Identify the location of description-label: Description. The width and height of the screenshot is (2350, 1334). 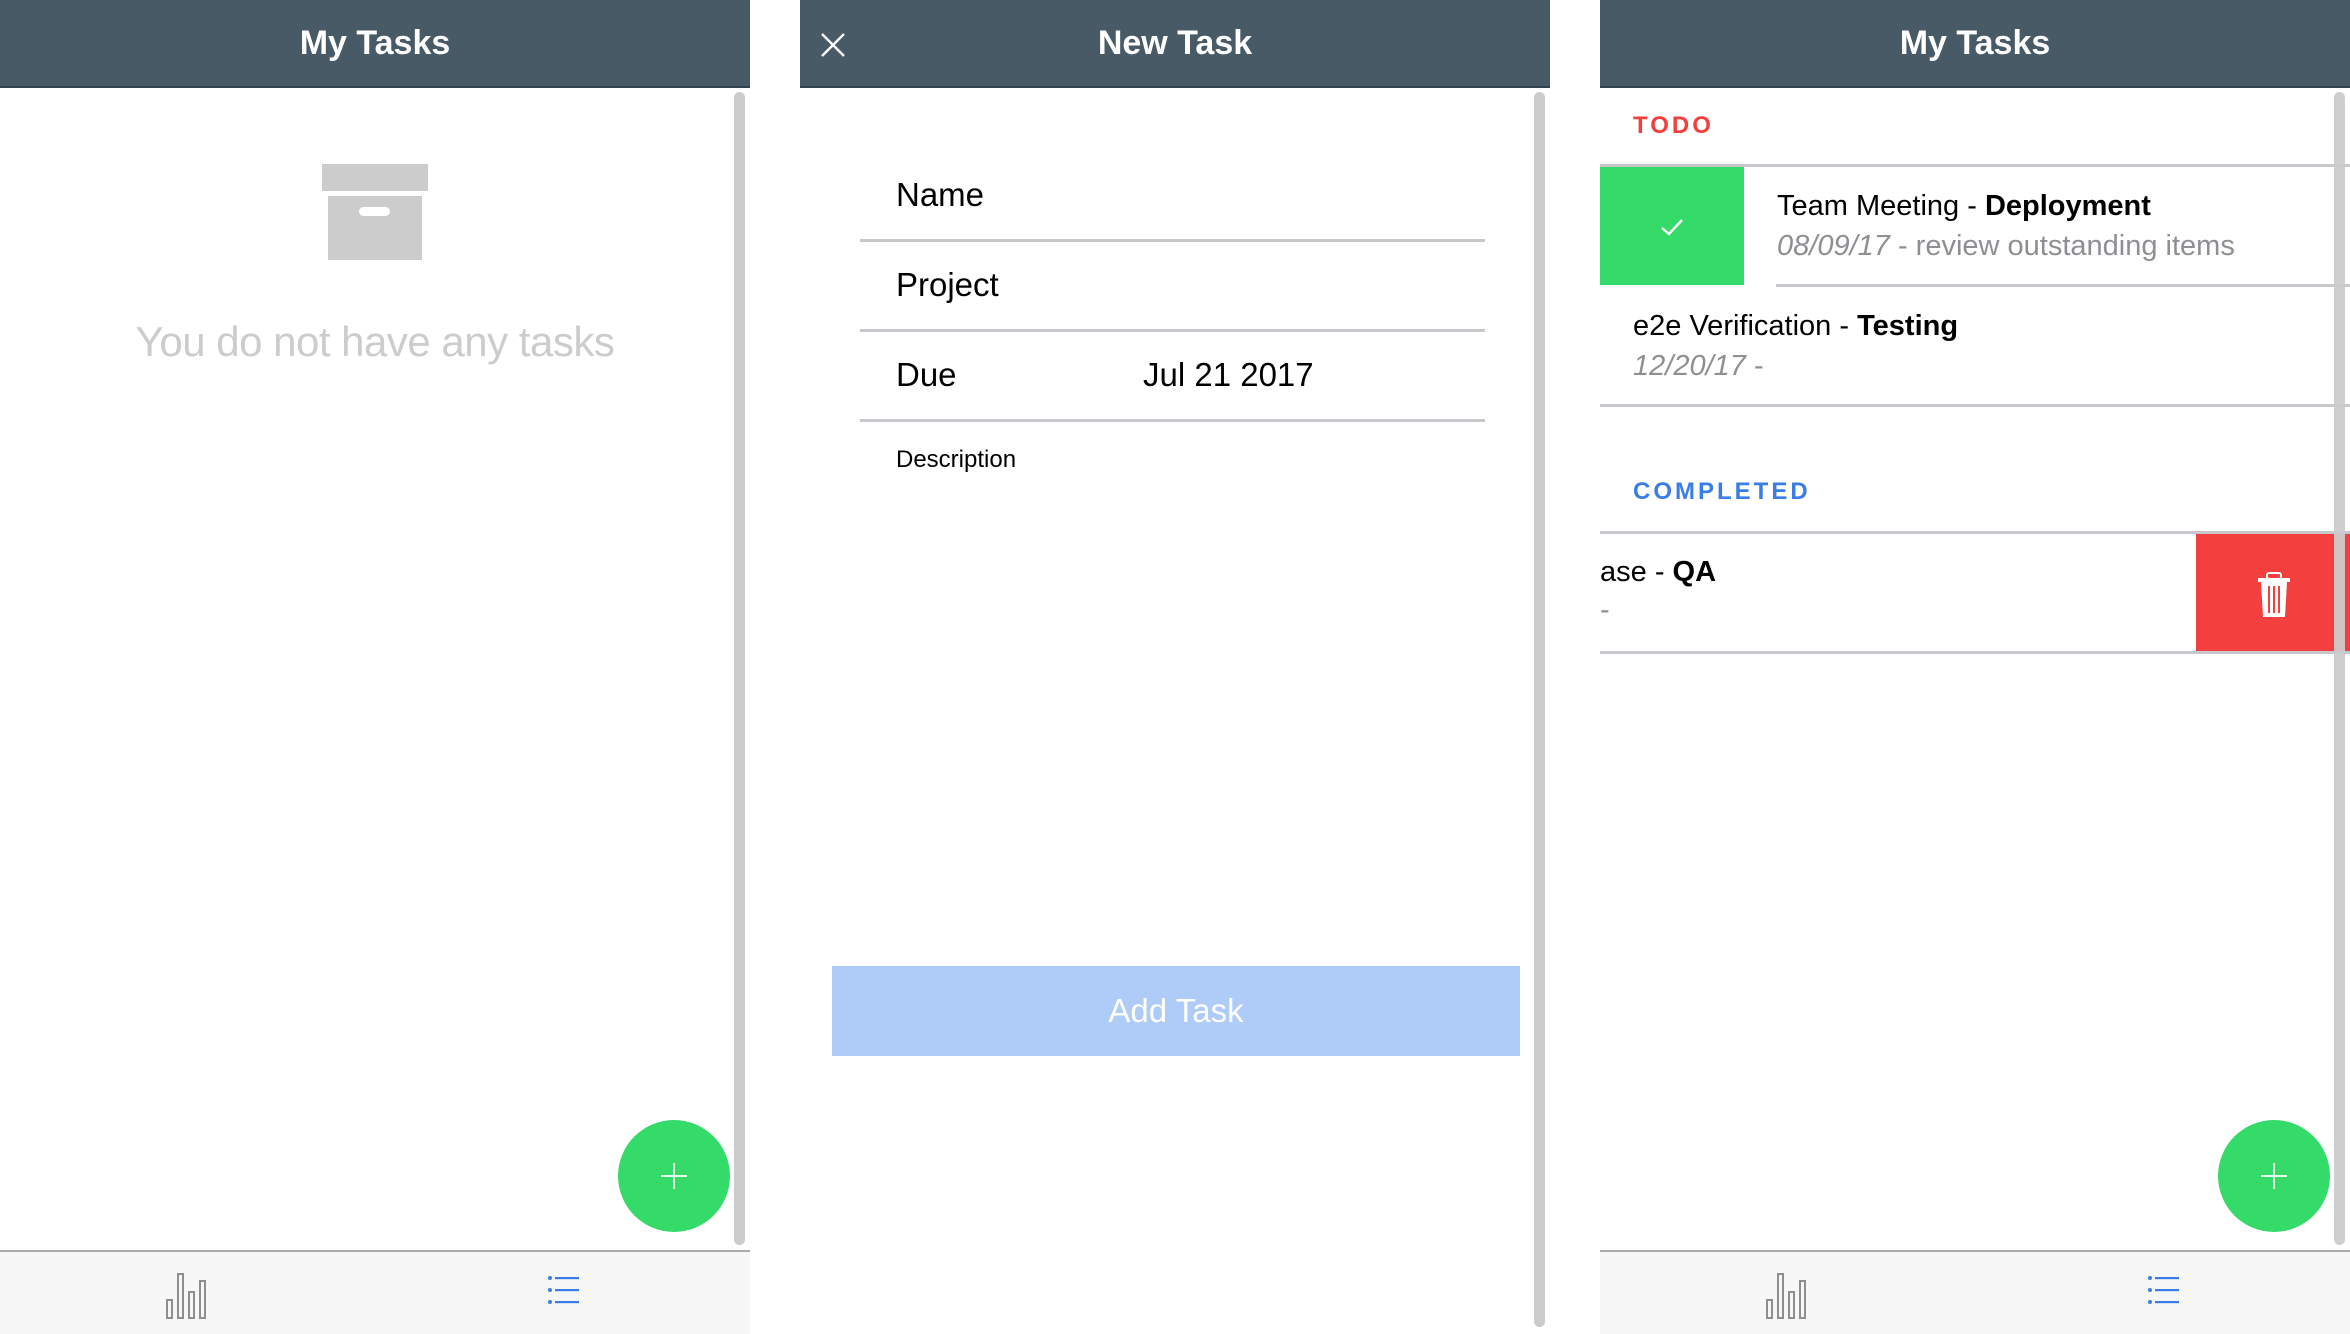
(956, 459).